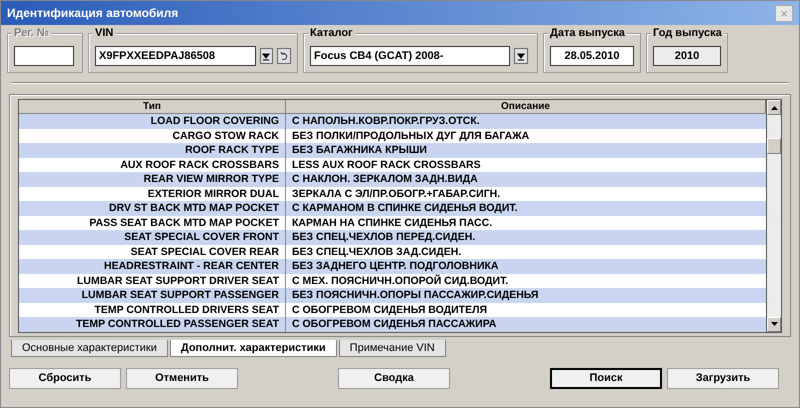 Image resolution: width=800 pixels, height=408 pixels. I want to click on scrollbar, so click(774, 215).